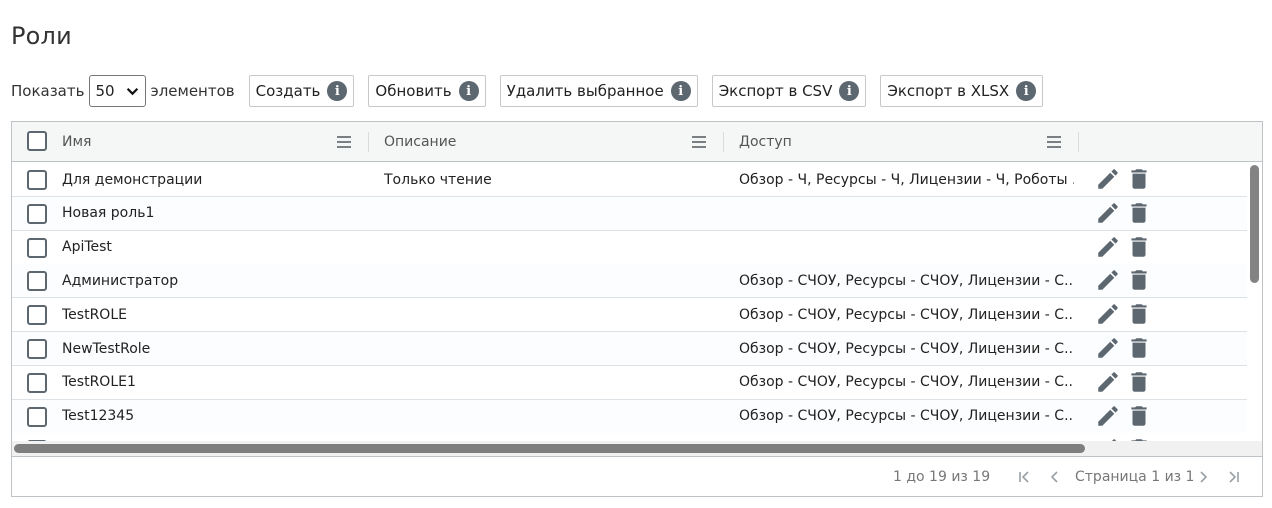 Image resolution: width=1272 pixels, height=508 pixels. What do you see at coordinates (37, 141) in the screenshot?
I see `select-all-checkbox` at bounding box center [37, 141].